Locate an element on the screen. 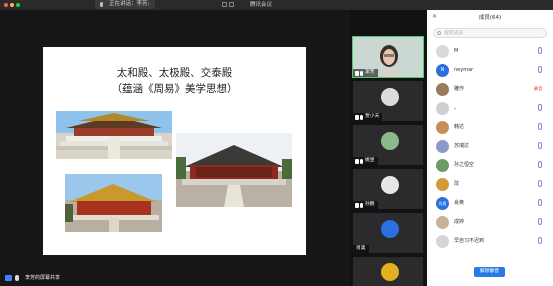 Image resolution: width=553 pixels, height=286 pixels. tile-name-label: 孙鹏 is located at coordinates (365, 205).